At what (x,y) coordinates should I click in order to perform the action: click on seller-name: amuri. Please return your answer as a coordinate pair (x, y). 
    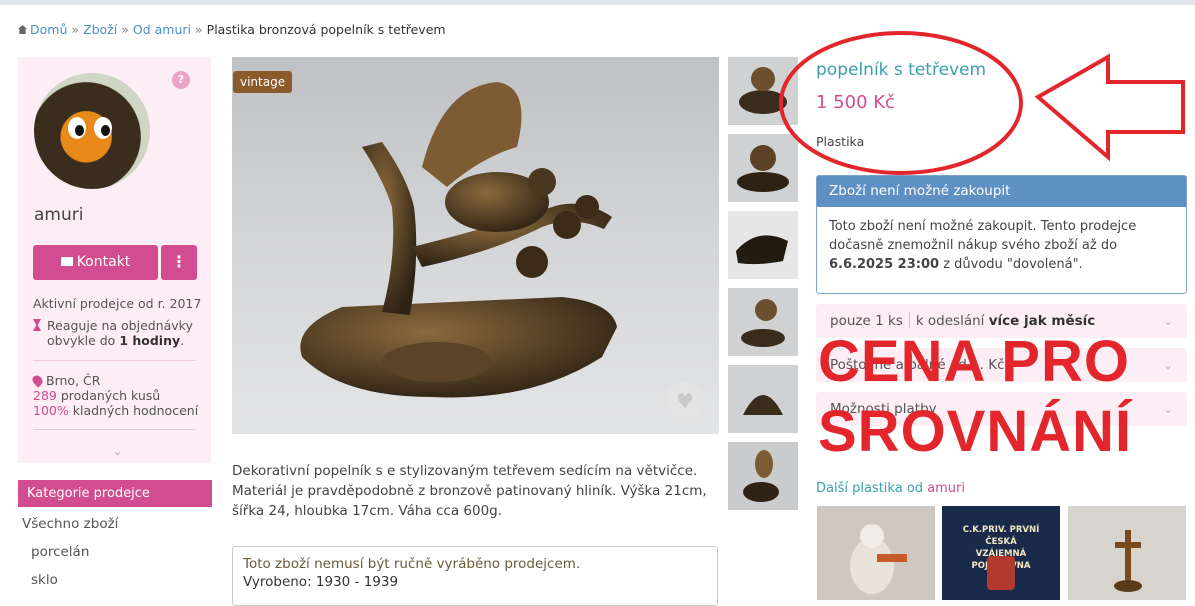
    Looking at the image, I should click on (58, 215).